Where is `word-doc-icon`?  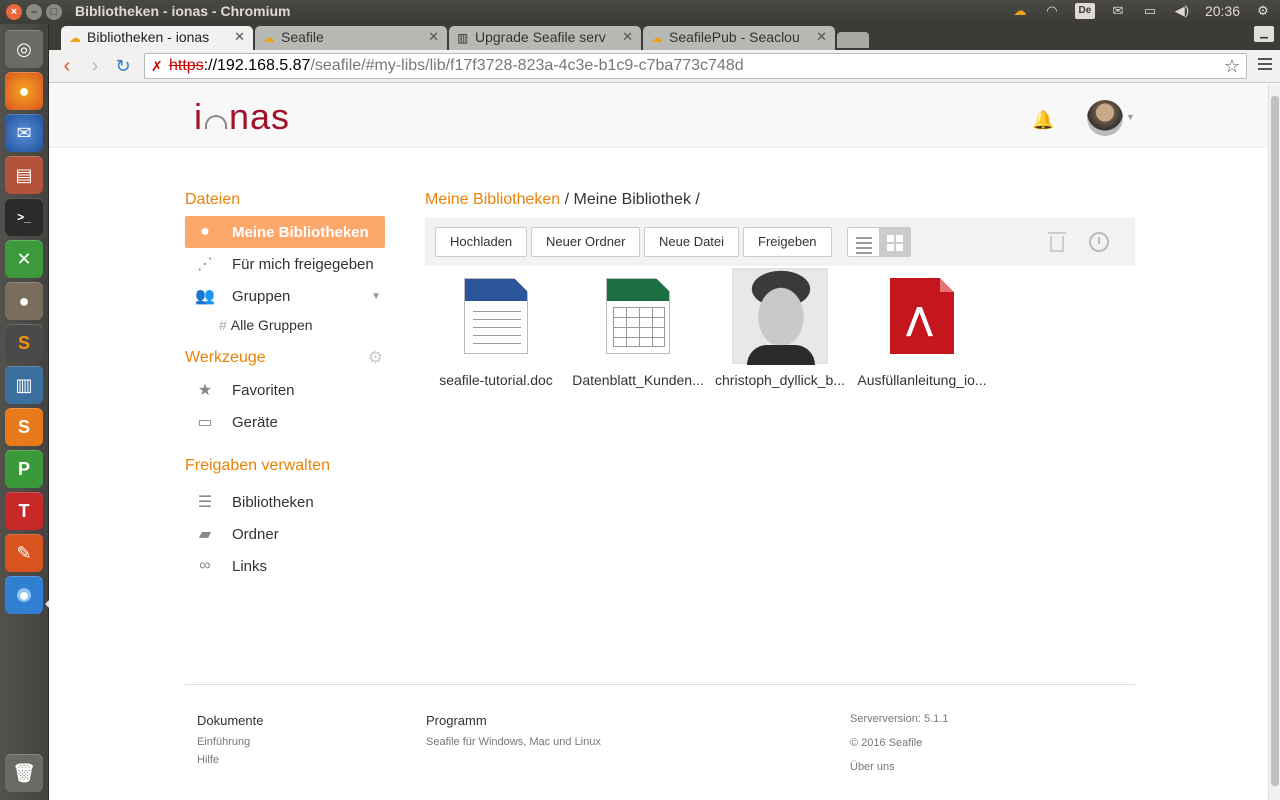 word-doc-icon is located at coordinates (496, 316).